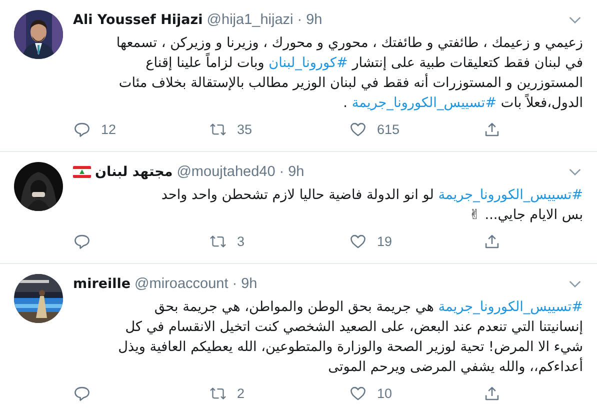  Describe the element at coordinates (102, 284) in the screenshot. I see `user-name: mireille` at that location.